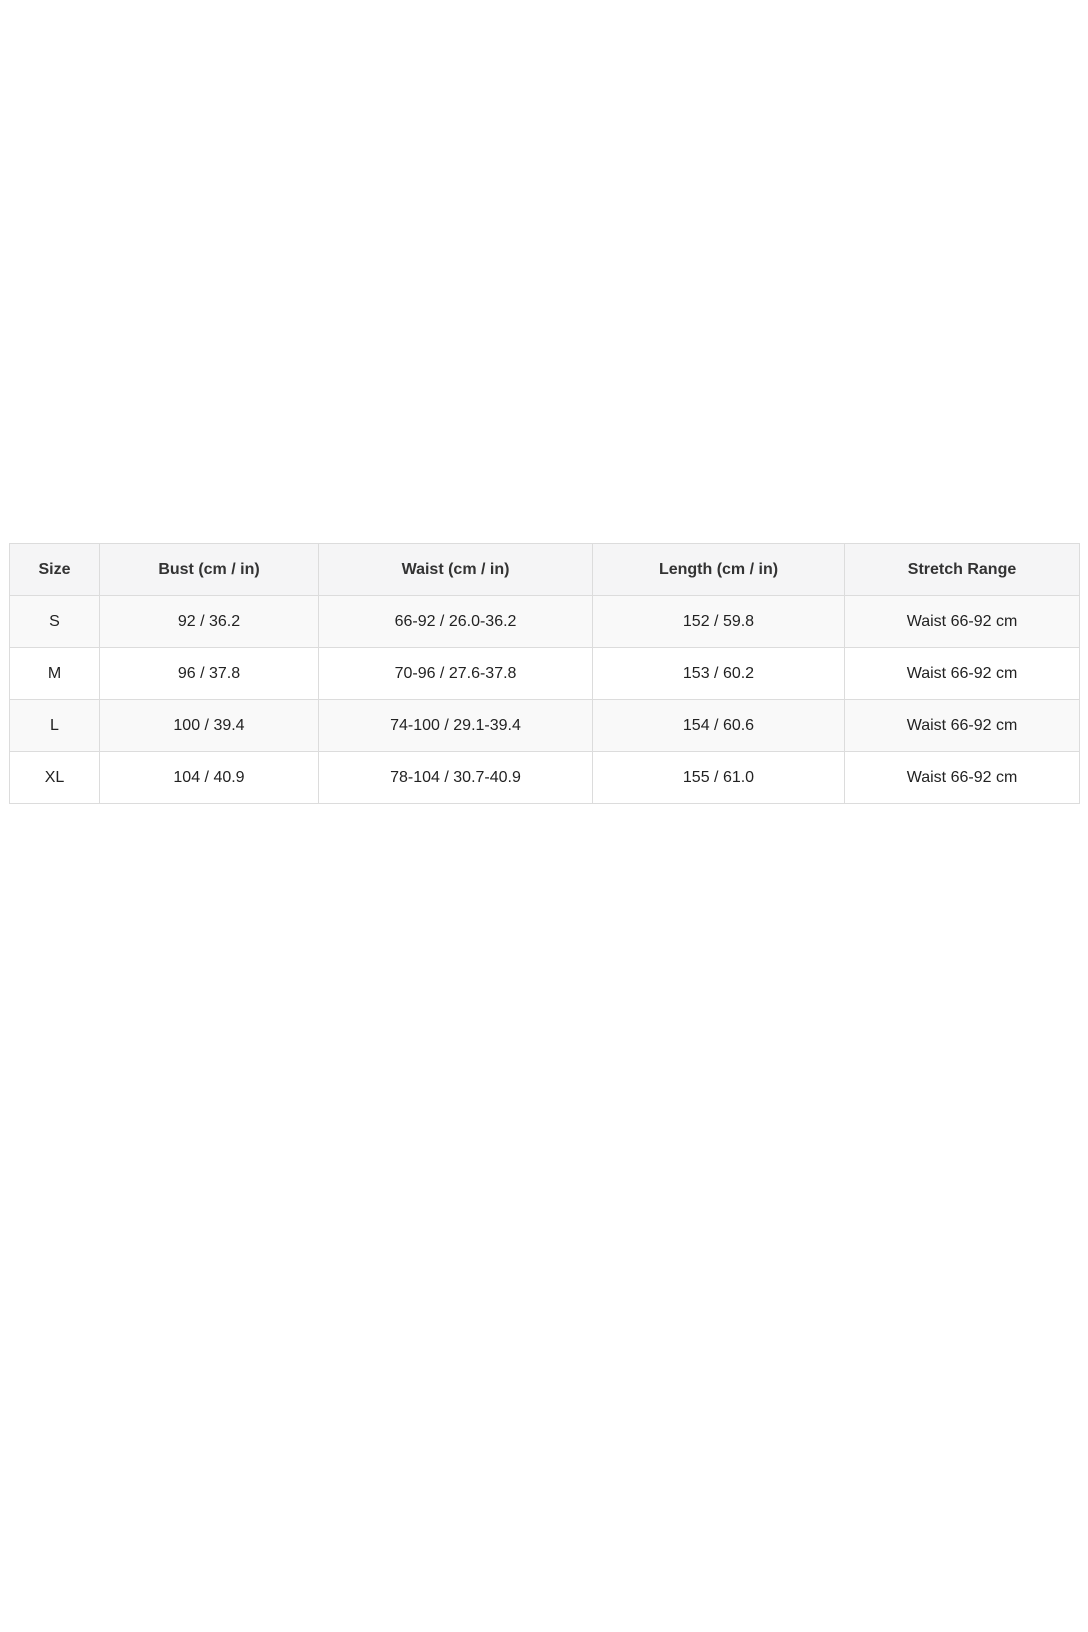  What do you see at coordinates (54, 777) in the screenshot?
I see `cell-size: XL` at bounding box center [54, 777].